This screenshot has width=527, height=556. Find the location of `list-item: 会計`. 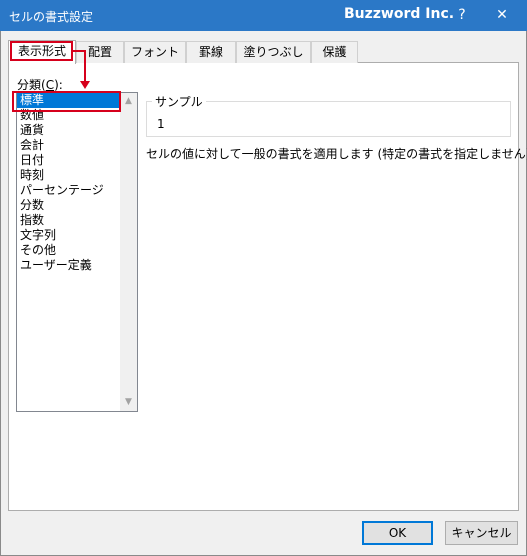

list-item: 会計 is located at coordinates (69, 145).